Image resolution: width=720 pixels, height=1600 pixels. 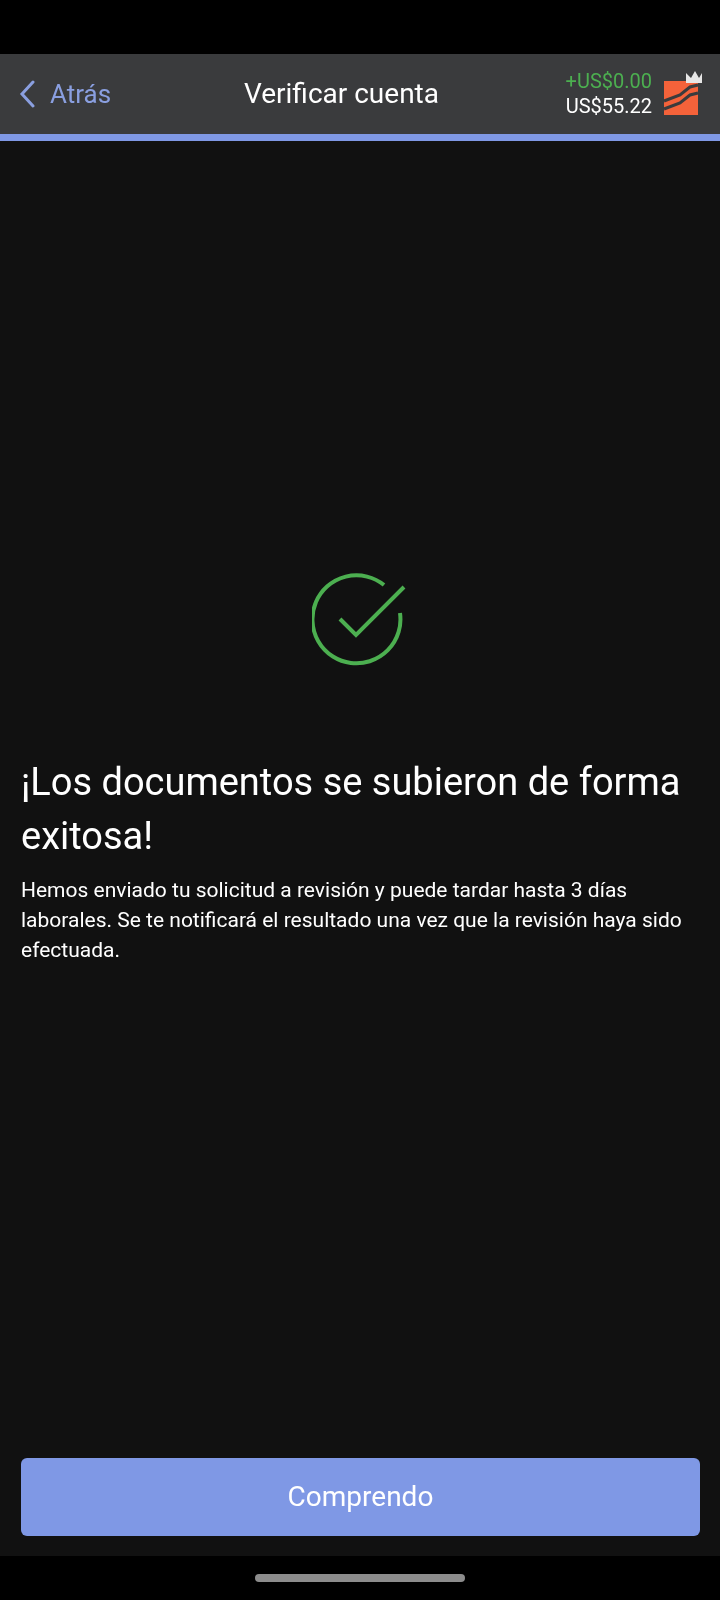 I want to click on success-heading: ¡Los documentos se subieron de forma exitosa!, so click(x=351, y=809).